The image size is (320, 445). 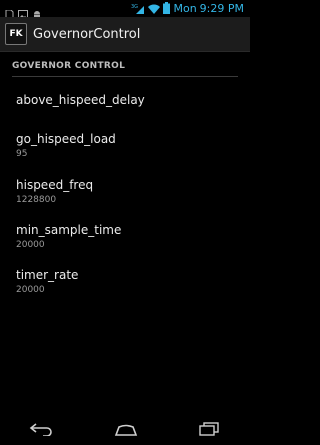 What do you see at coordinates (37, 11) in the screenshot?
I see `android-icon` at bounding box center [37, 11].